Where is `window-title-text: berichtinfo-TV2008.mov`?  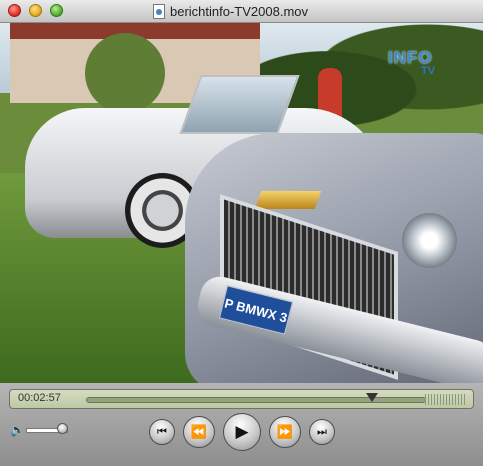
window-title-text: berichtinfo-TV2008.mov is located at coordinates (239, 11).